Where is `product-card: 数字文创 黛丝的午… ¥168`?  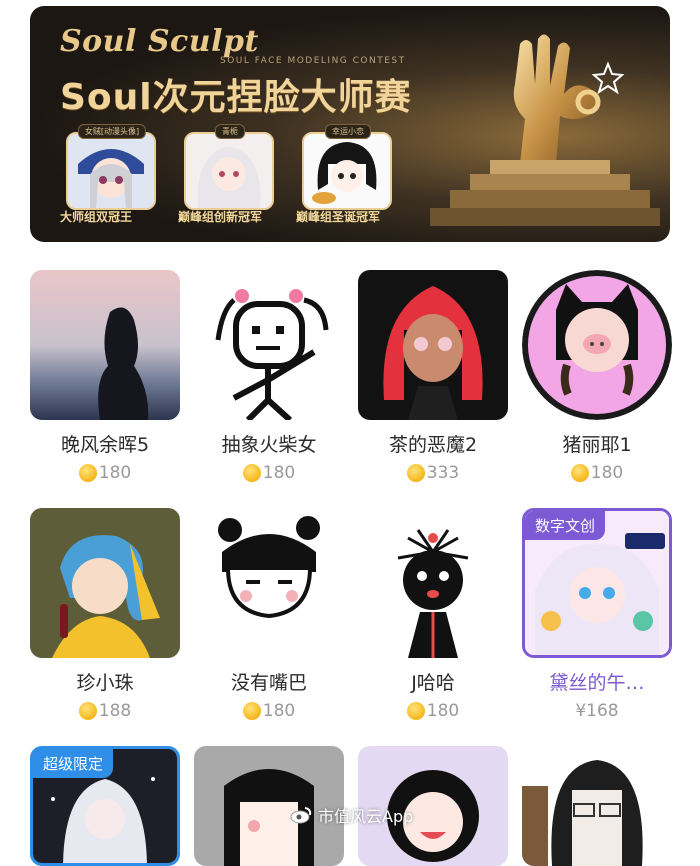
product-card: 数字文创 黛丝的午… ¥168 is located at coordinates (597, 614).